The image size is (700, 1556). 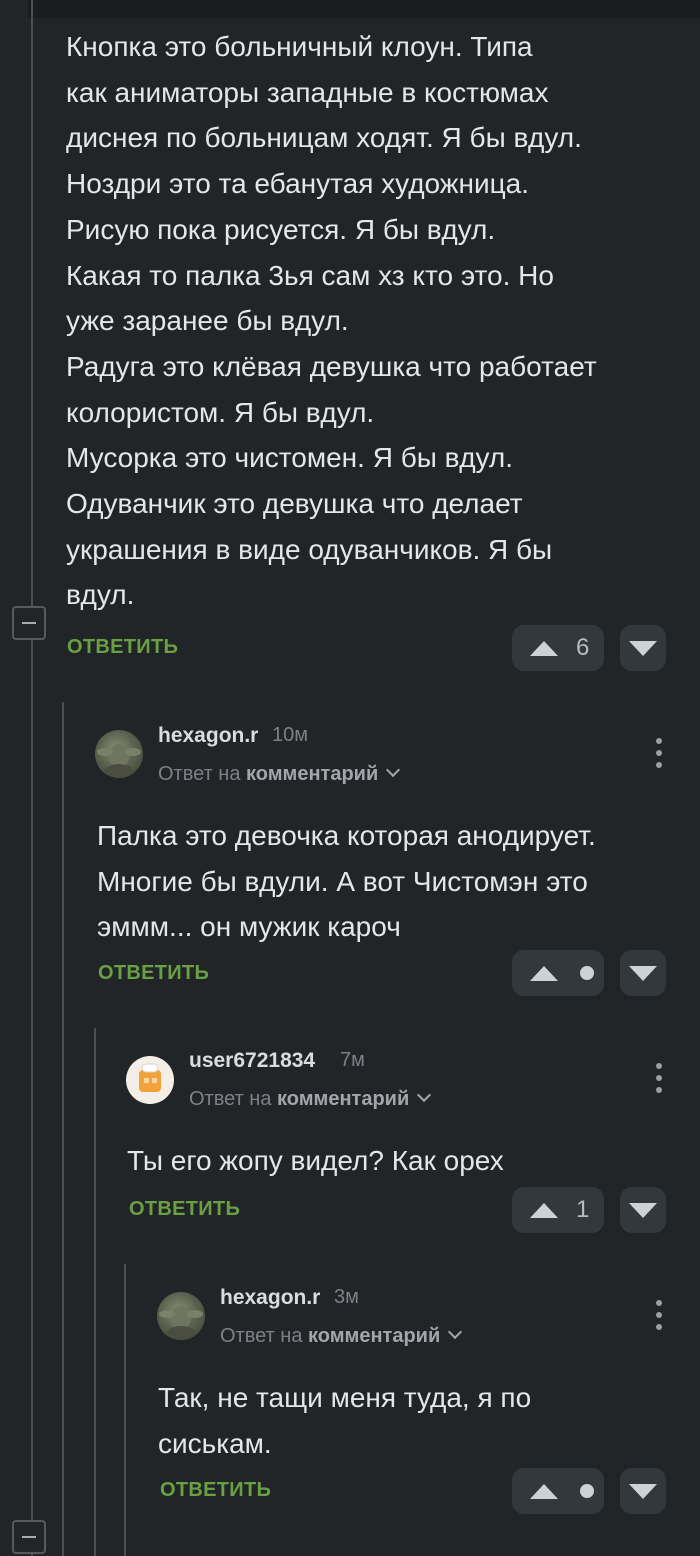 What do you see at coordinates (100, 595) in the screenshot?
I see `text-line: вдул.` at bounding box center [100, 595].